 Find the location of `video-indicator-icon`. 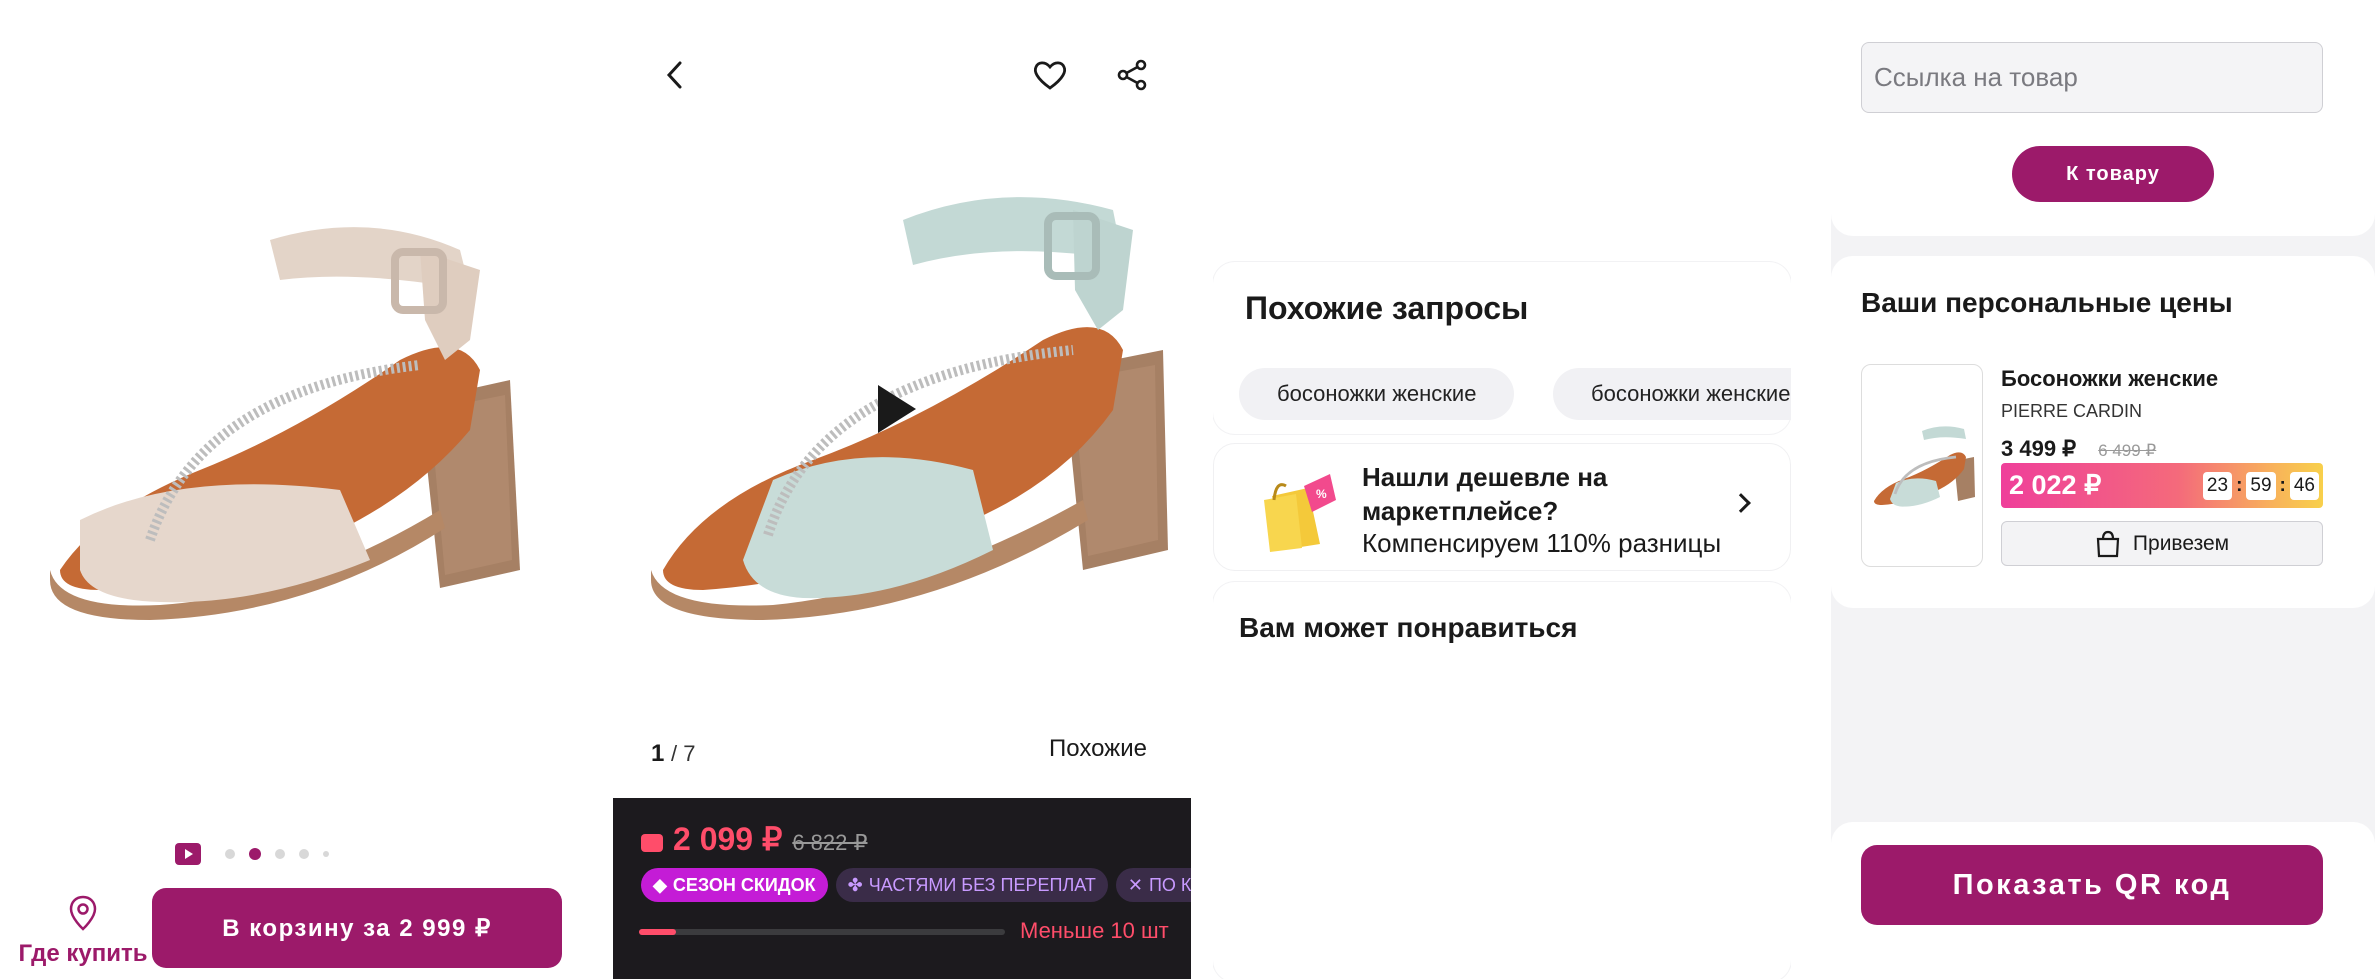

video-indicator-icon is located at coordinates (188, 854).